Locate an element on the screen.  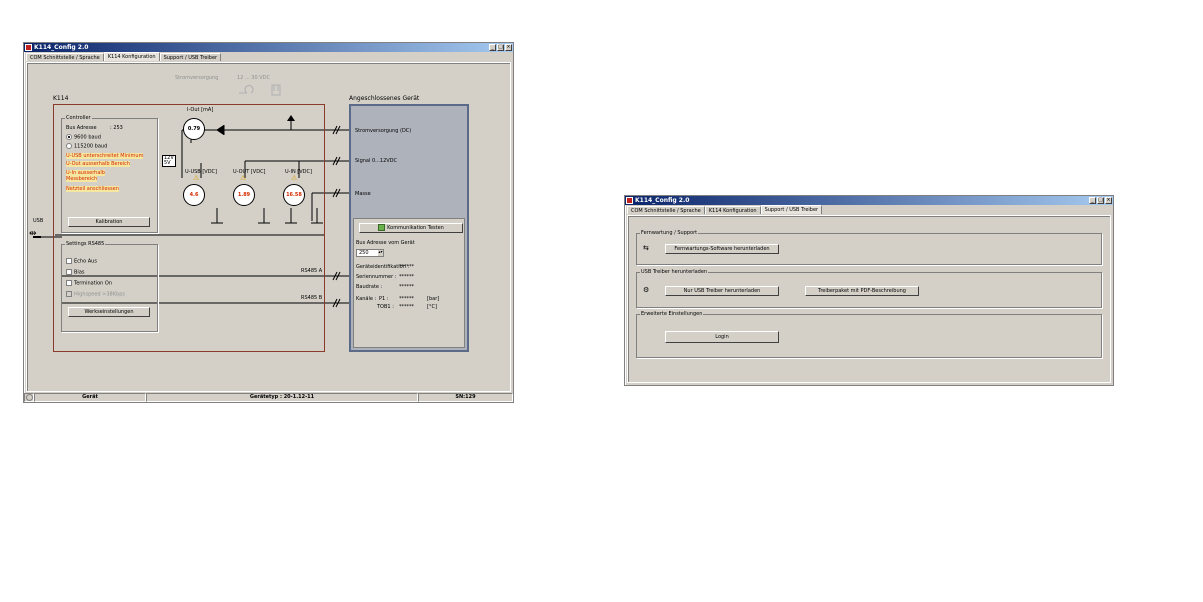
device-bus-address-input: 250 ▴▾ is located at coordinates (370, 253).